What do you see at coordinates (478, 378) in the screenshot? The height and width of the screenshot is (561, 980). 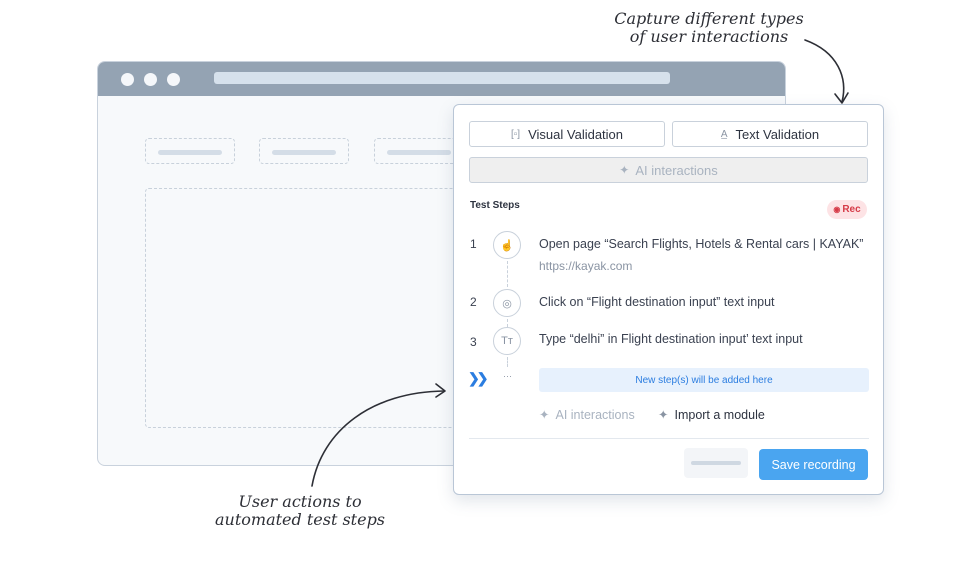 I see `double-chevron-right-icon: ❯❯` at bounding box center [478, 378].